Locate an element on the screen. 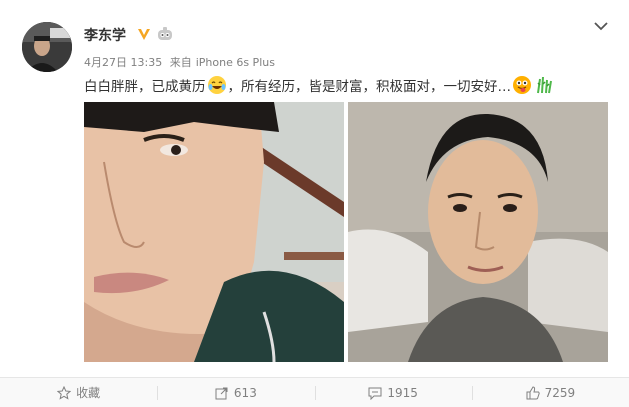  action-bar: 收藏 613 1915 7259 is located at coordinates (314, 392).